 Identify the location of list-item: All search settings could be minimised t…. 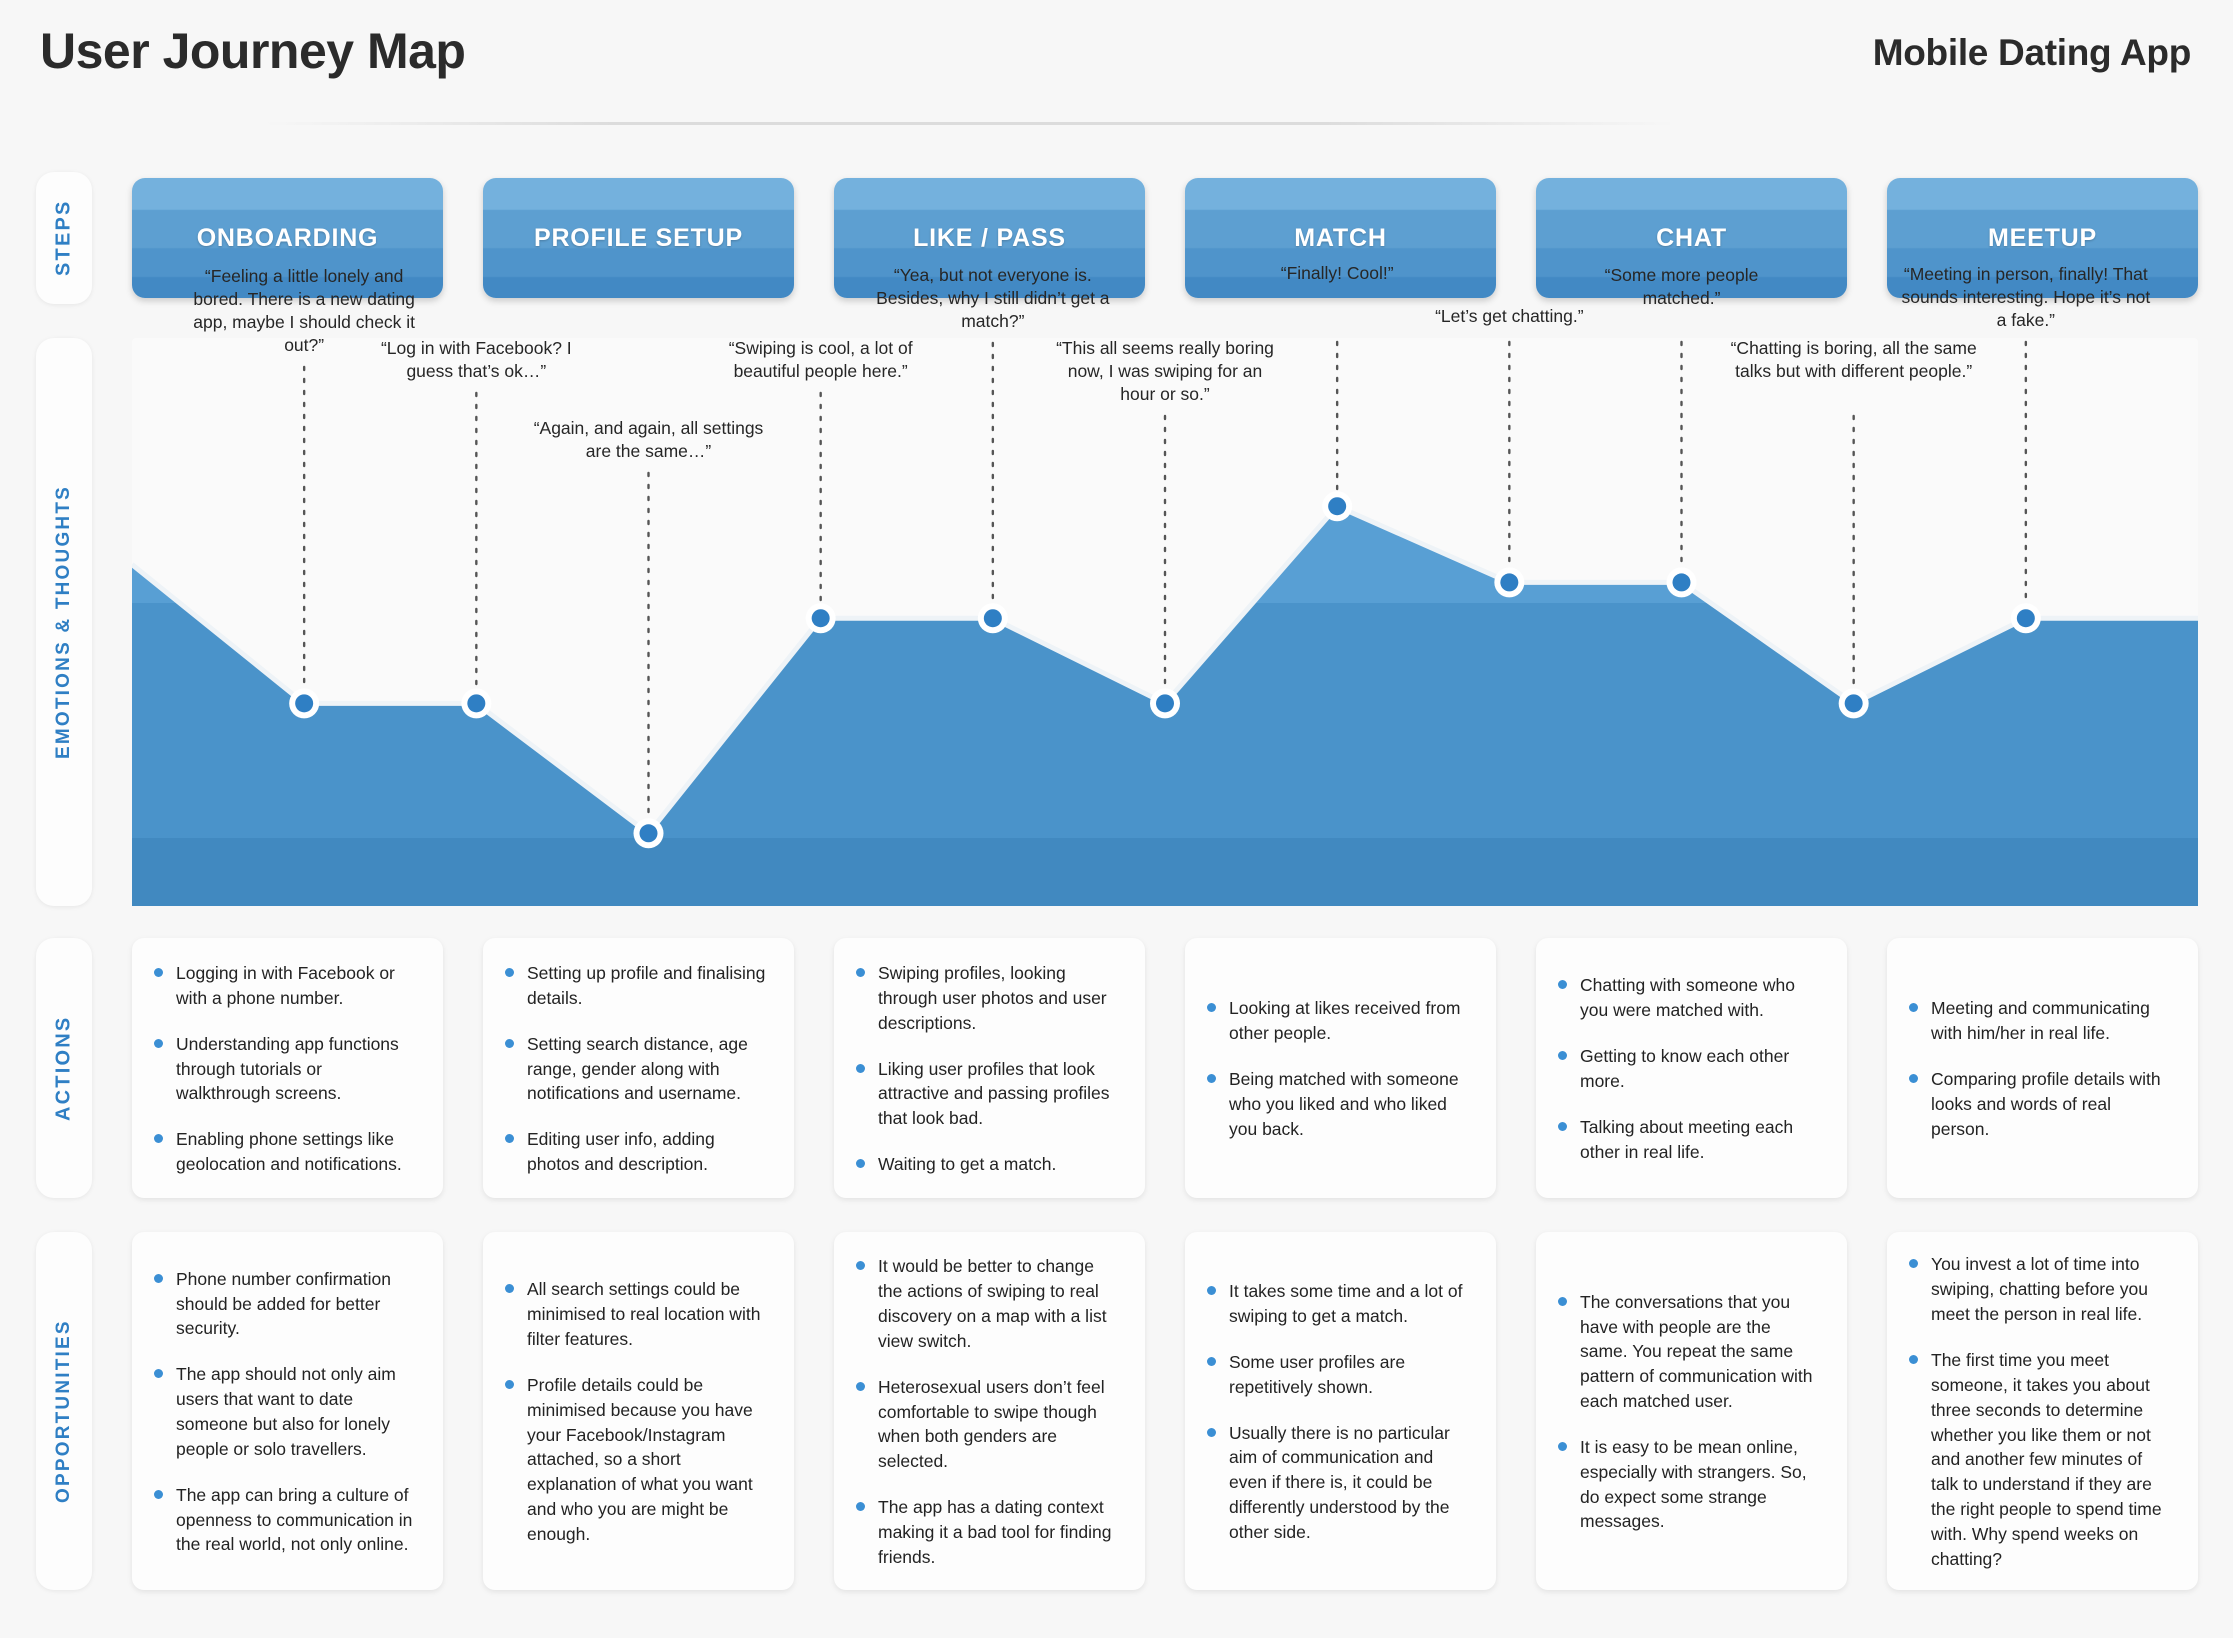
(636, 1314).